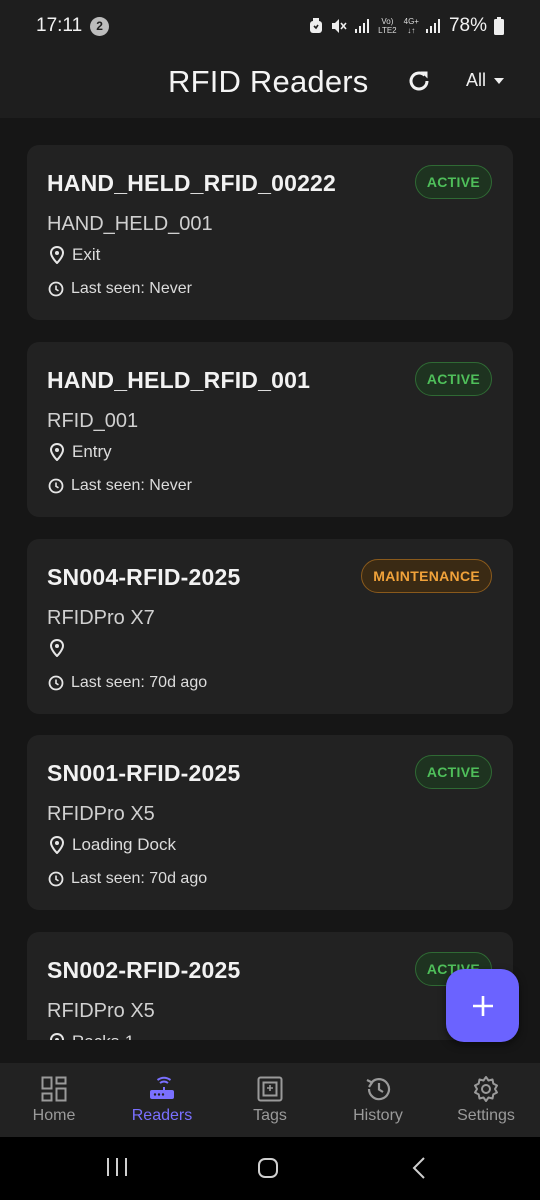  I want to click on network-type-bottom: ↓↑, so click(411, 30).